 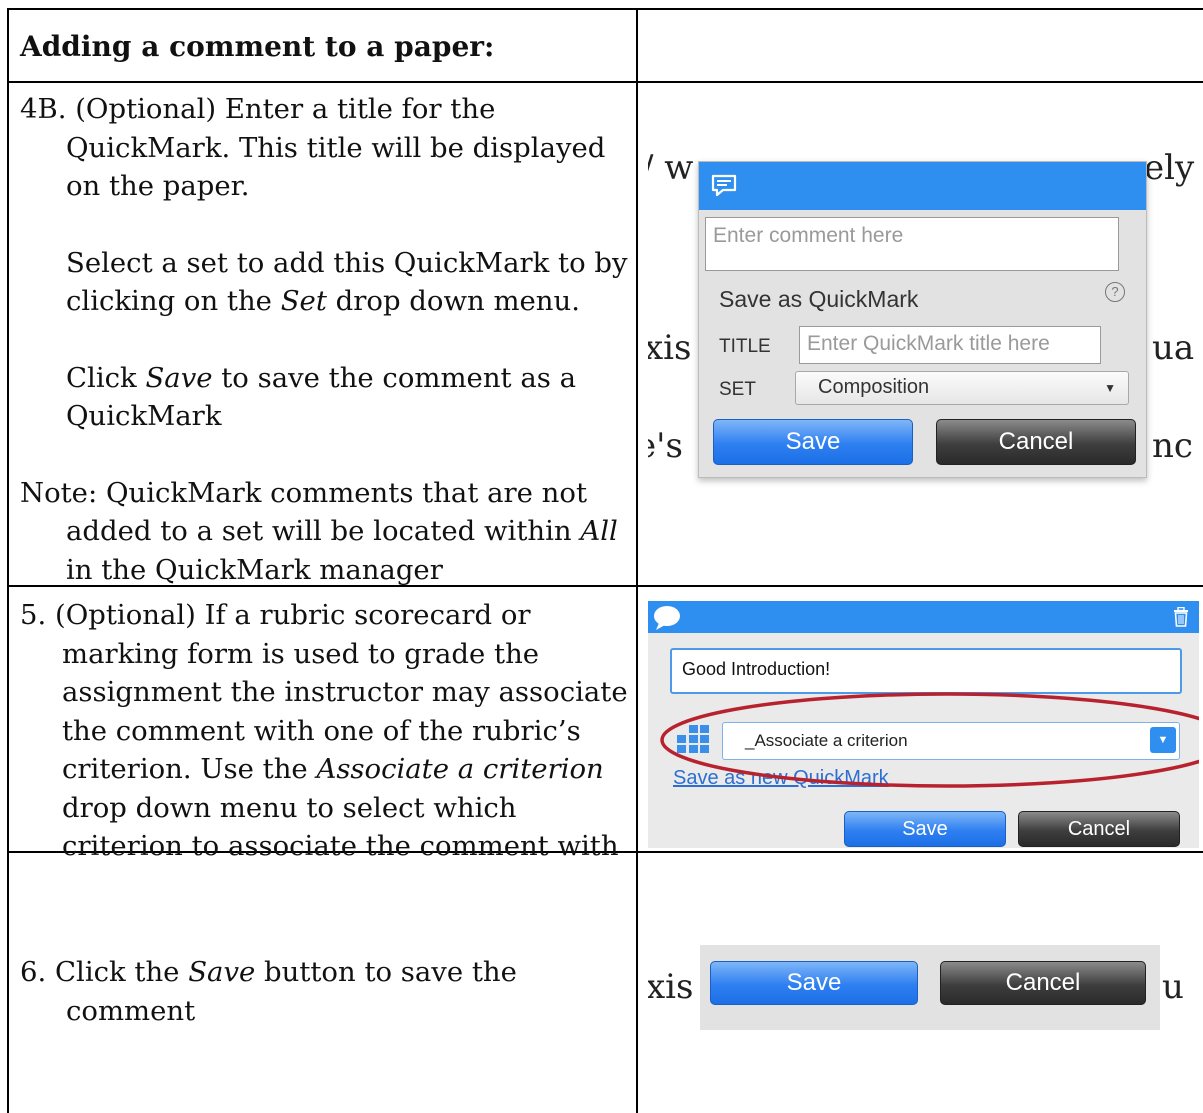 What do you see at coordinates (1172, 446) in the screenshot?
I see `background-text: nc` at bounding box center [1172, 446].